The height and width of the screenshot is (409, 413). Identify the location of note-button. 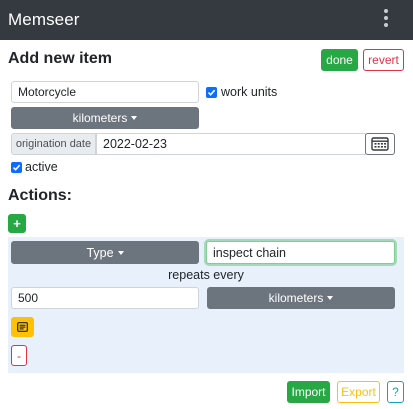
(22, 327).